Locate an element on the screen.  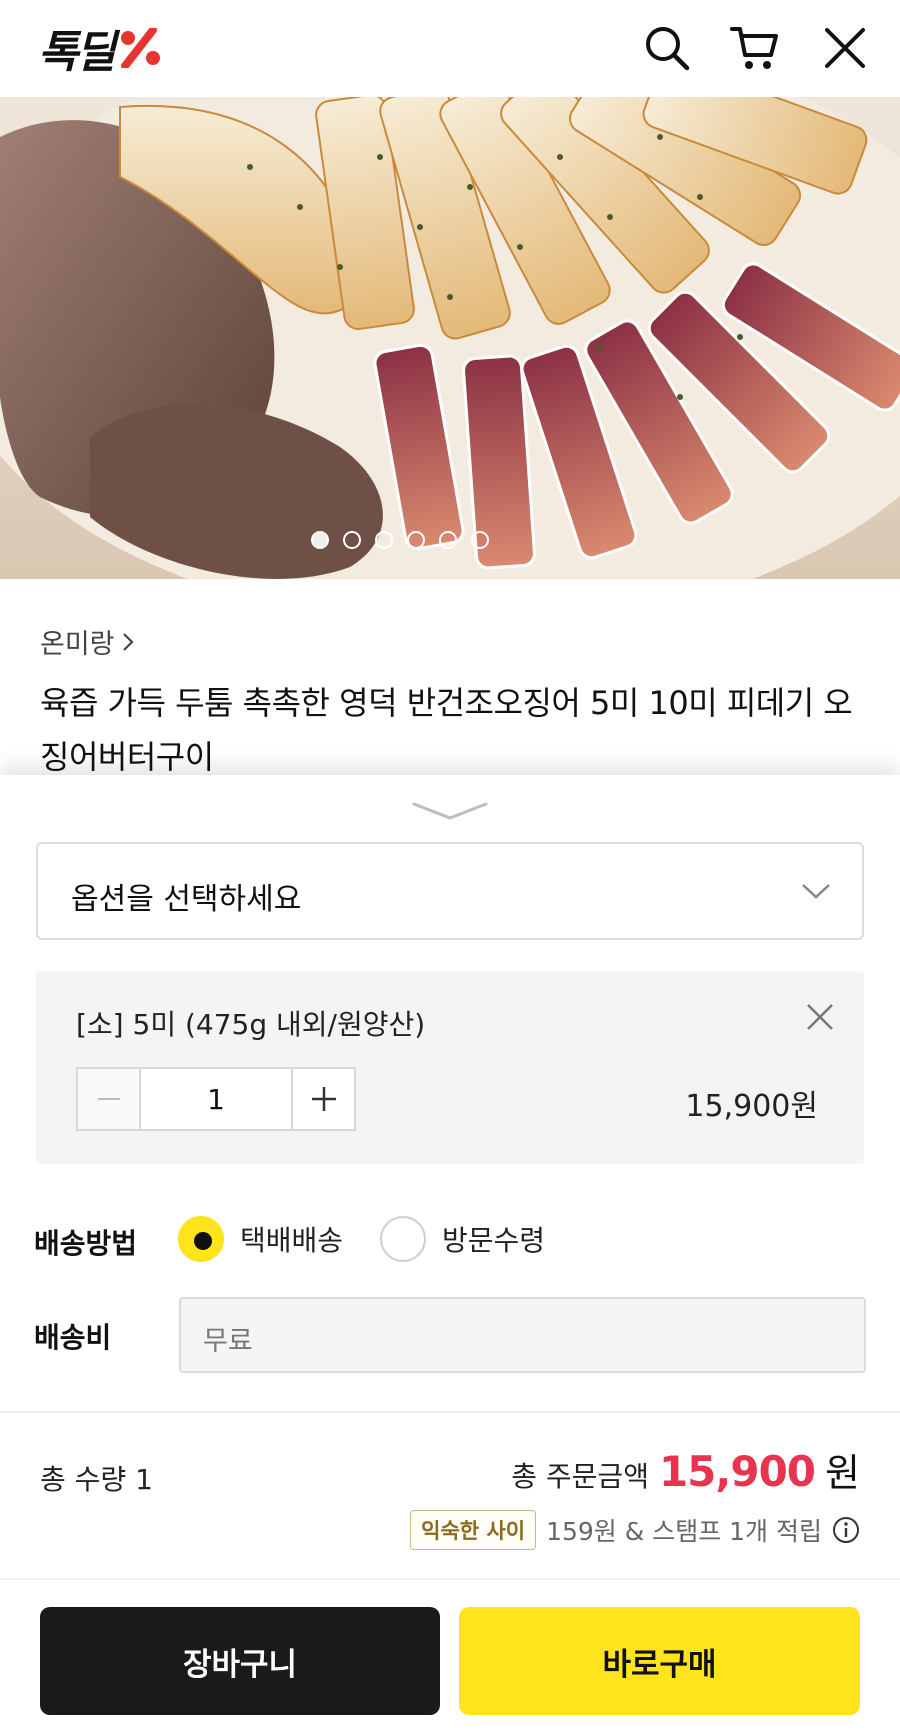
quantity-value: 1 is located at coordinates (216, 1099).